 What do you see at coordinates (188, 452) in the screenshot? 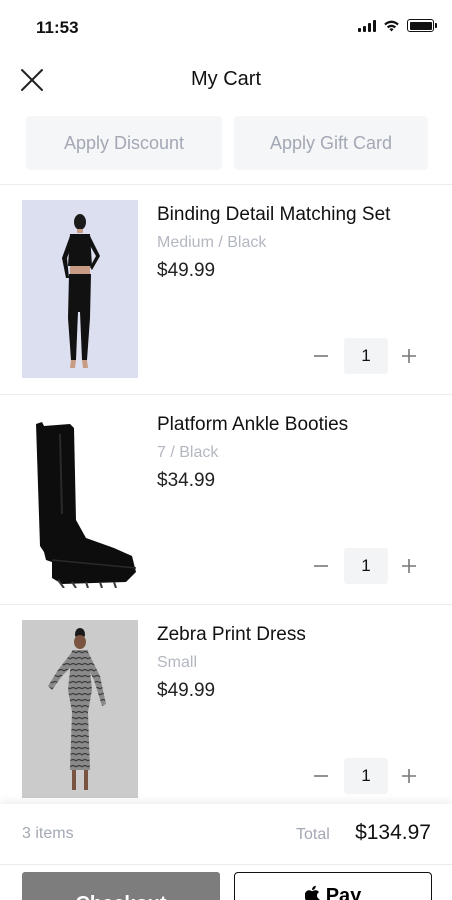
I see `item-variant: 7 / Black` at bounding box center [188, 452].